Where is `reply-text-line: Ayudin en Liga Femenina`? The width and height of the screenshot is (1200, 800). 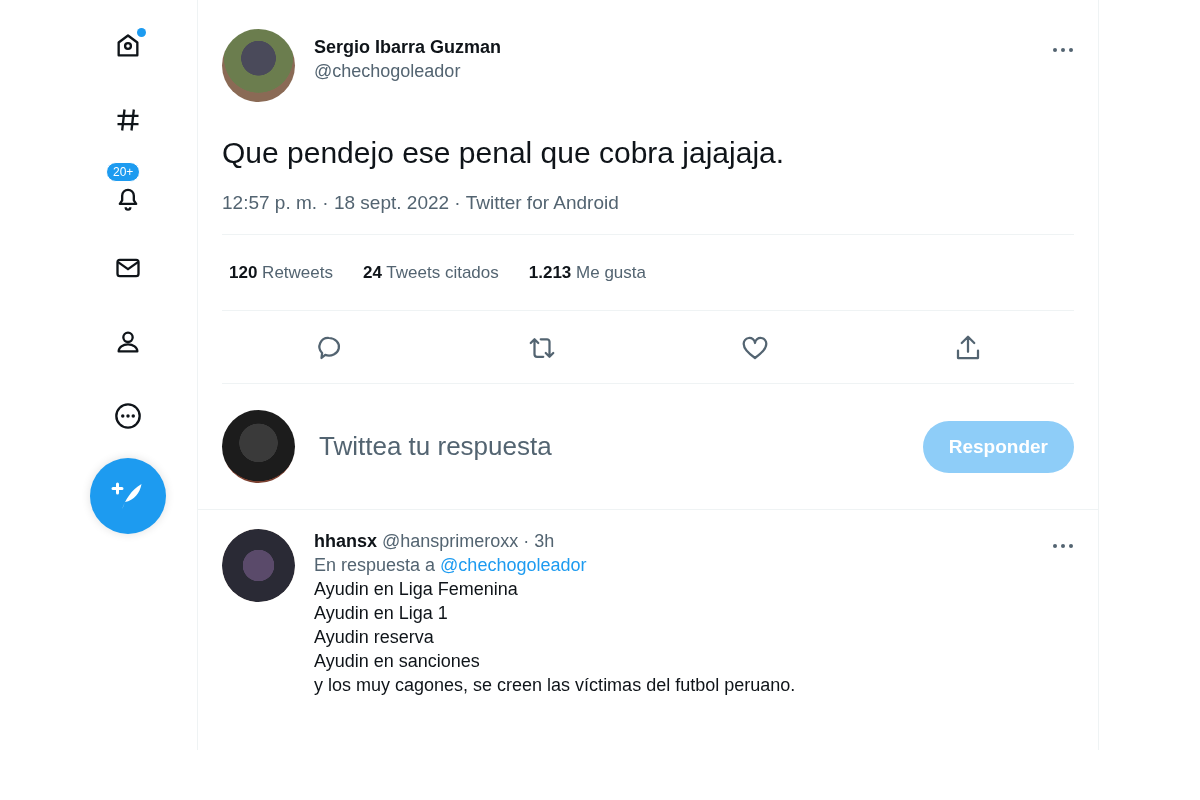
reply-text-line: Ayudin en Liga Femenina is located at coordinates (416, 589).